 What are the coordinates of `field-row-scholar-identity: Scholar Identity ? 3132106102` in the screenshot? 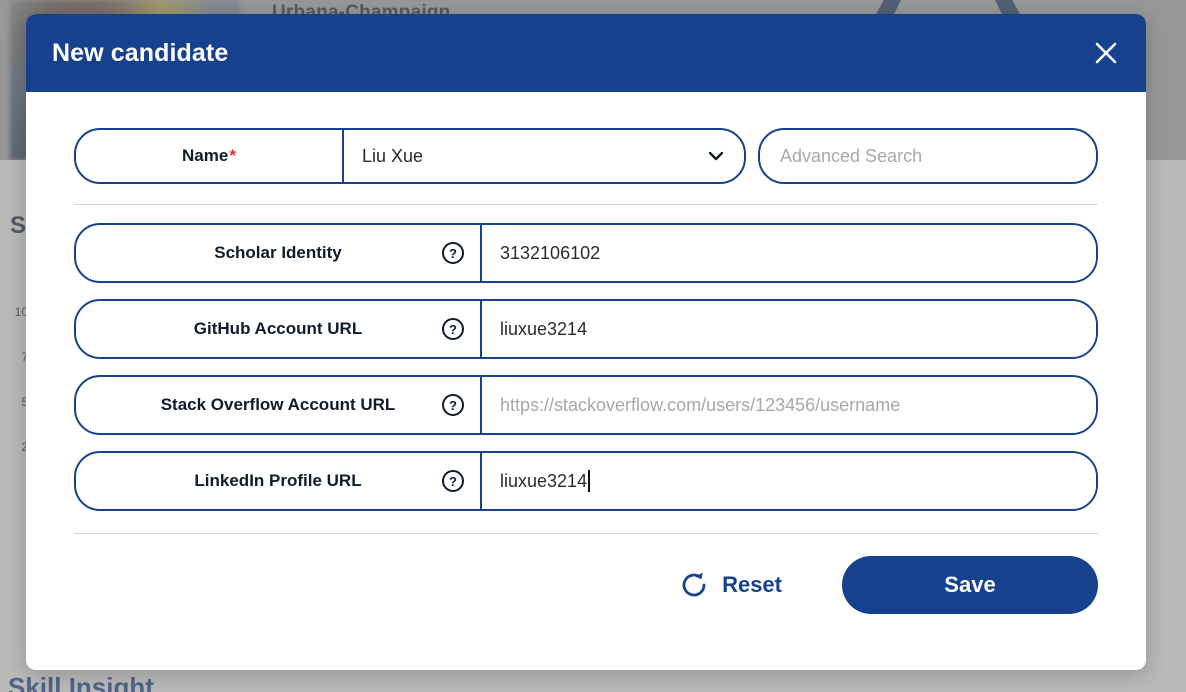 It's located at (586, 253).